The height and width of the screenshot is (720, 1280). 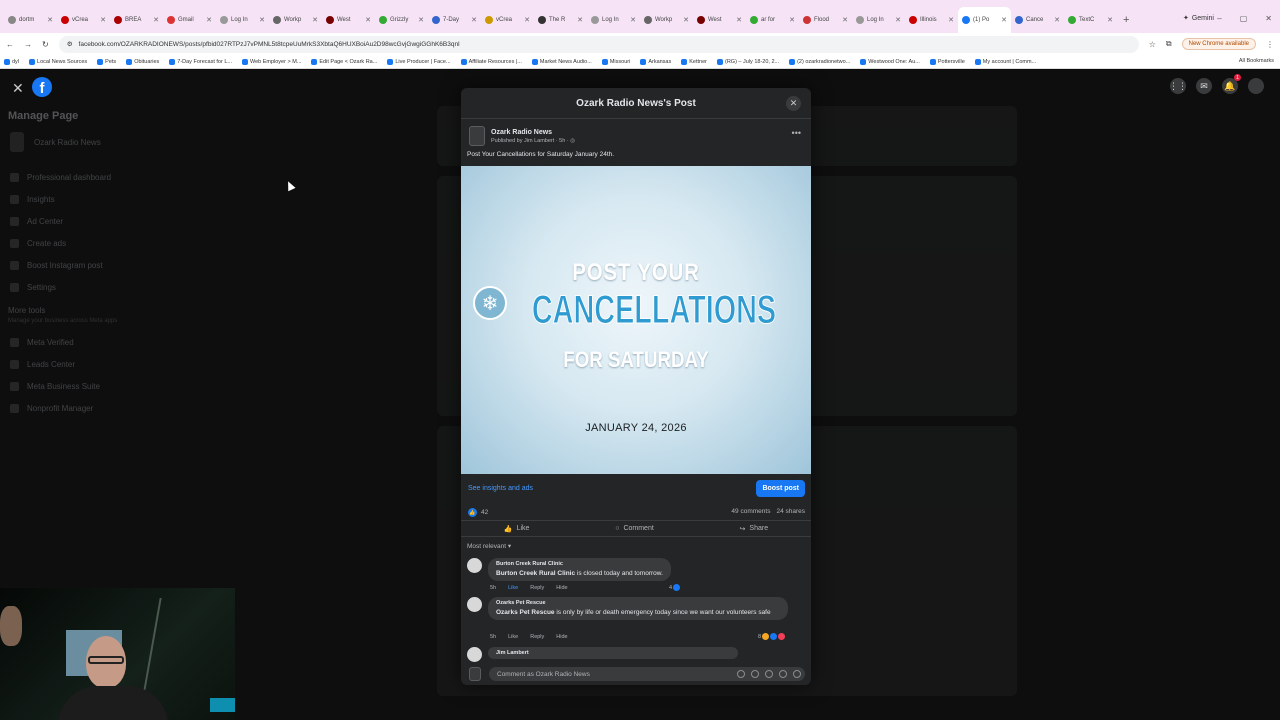 What do you see at coordinates (1126, 20) in the screenshot?
I see `new-tab-icon: +` at bounding box center [1126, 20].